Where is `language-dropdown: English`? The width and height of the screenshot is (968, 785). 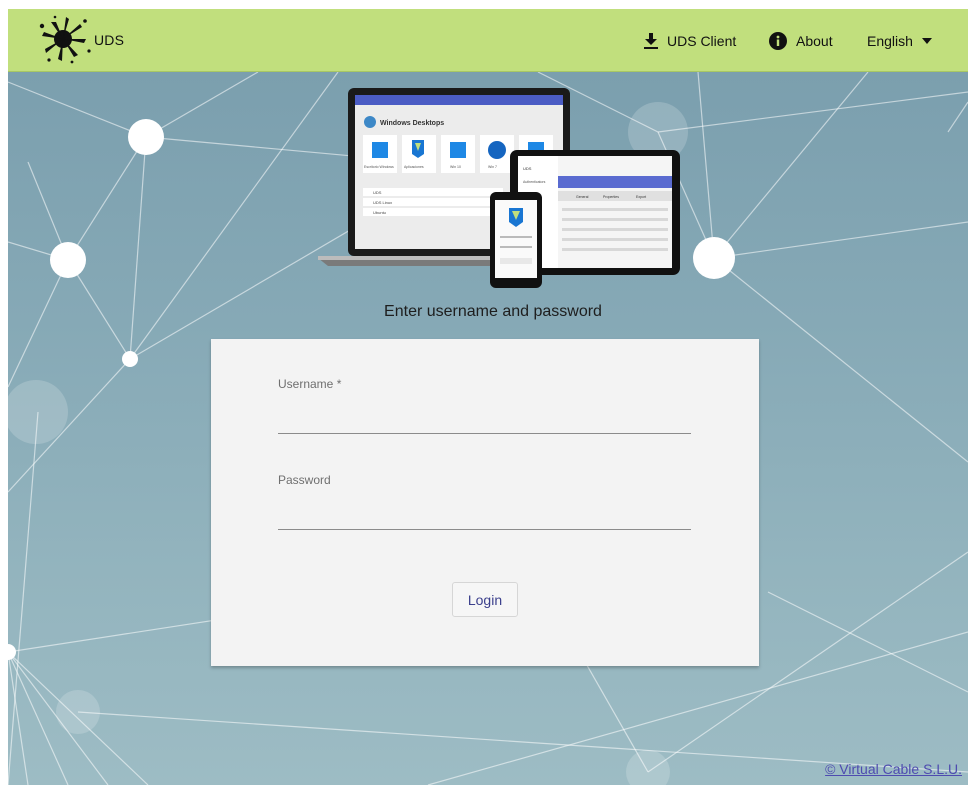 language-dropdown: English is located at coordinates (899, 40).